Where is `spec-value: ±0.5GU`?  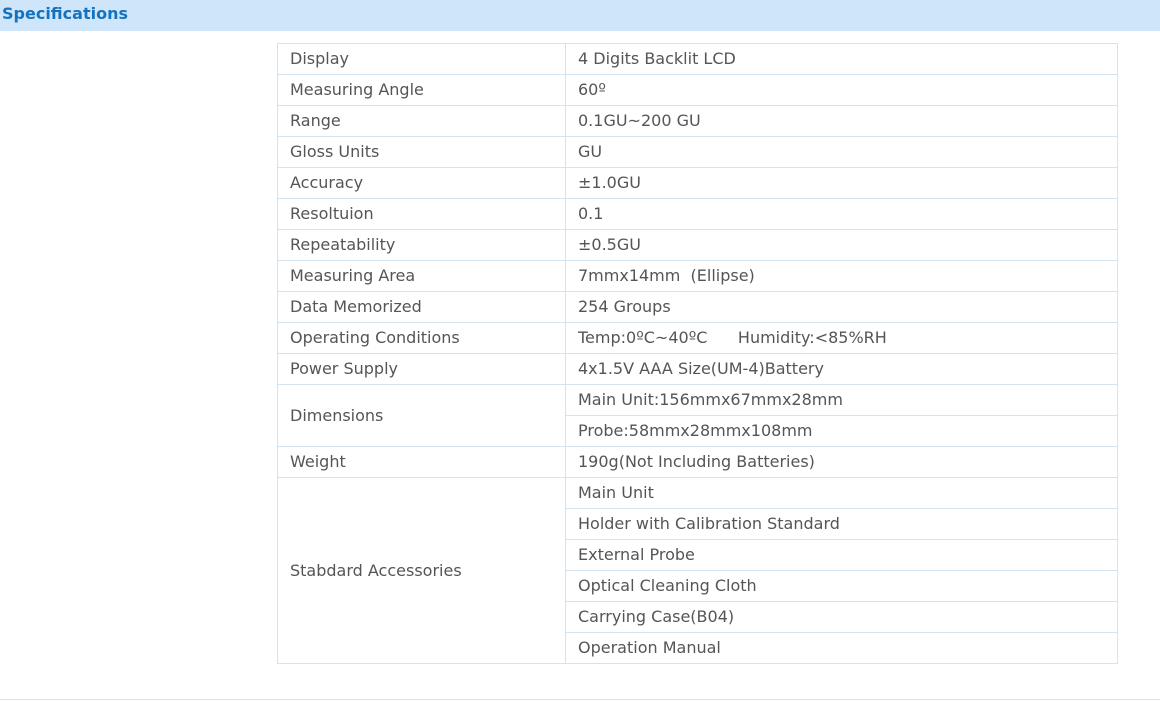
spec-value: ±0.5GU is located at coordinates (841, 245).